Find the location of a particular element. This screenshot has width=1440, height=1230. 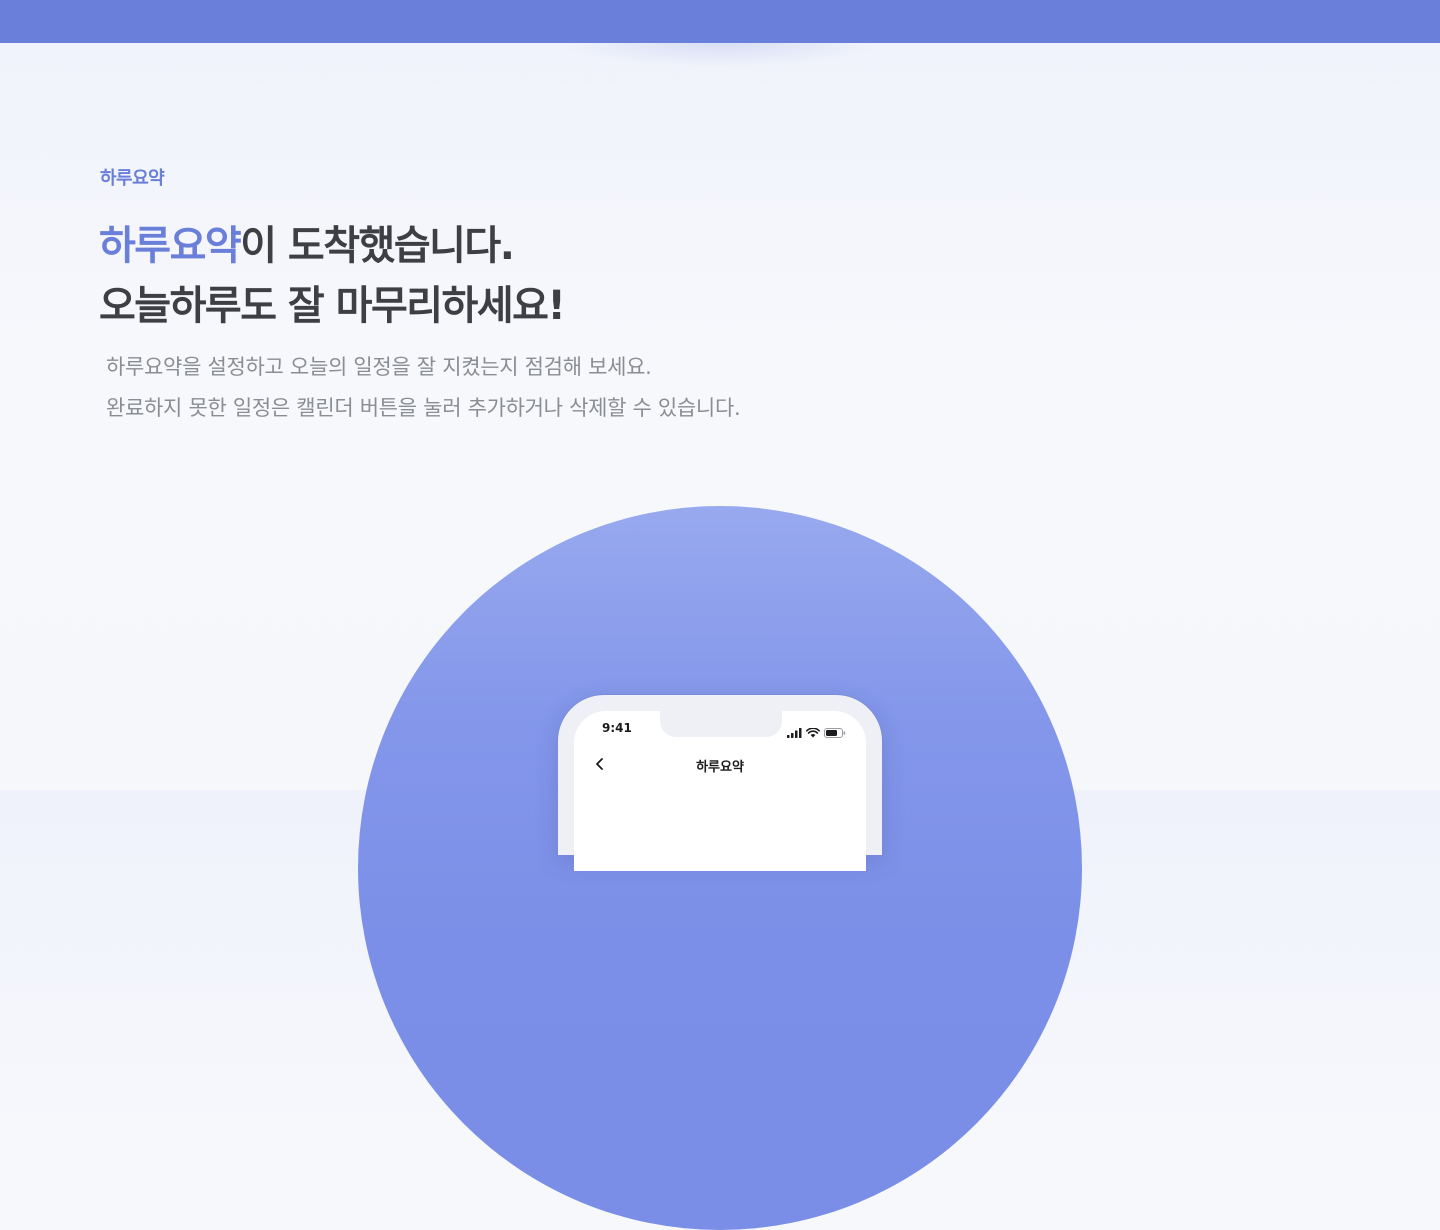

wifi-icon is located at coordinates (813, 732).